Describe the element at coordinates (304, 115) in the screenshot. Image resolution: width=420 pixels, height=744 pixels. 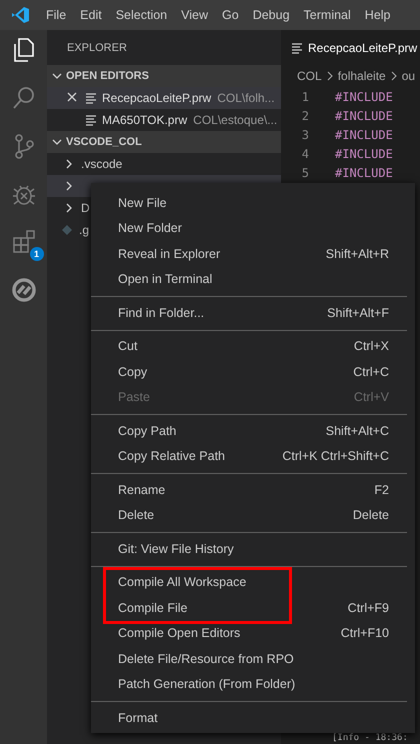
I see `line-number: 2` at that location.